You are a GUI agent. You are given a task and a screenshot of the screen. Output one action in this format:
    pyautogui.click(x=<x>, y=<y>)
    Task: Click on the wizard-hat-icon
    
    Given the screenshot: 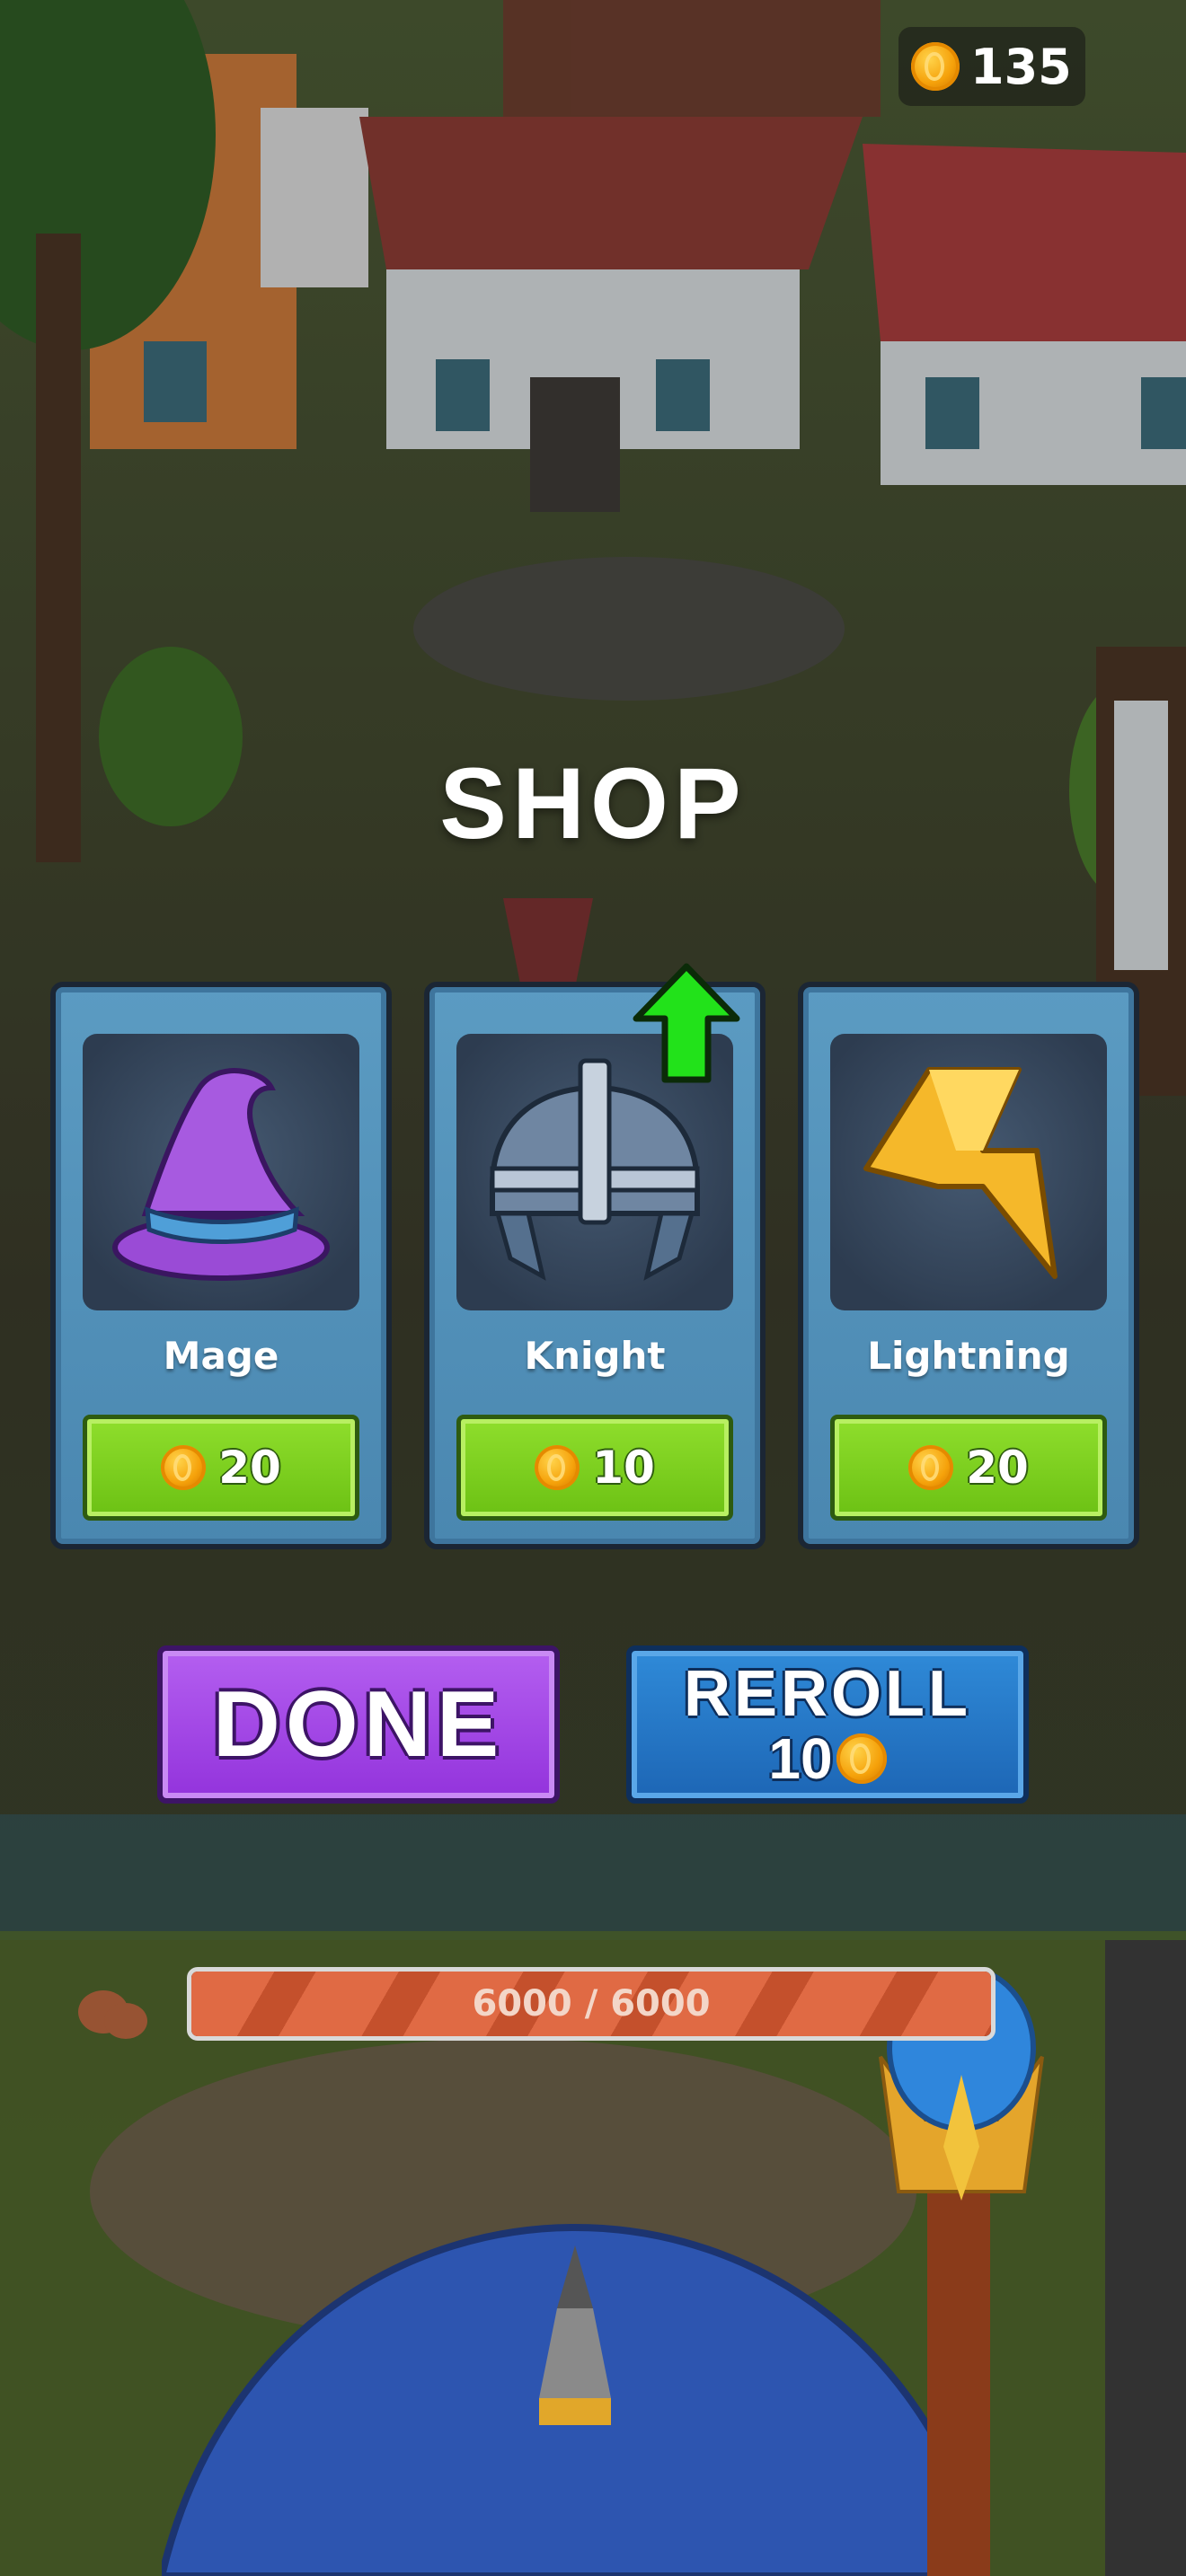 What is the action you would take?
    pyautogui.click(x=221, y=1174)
    